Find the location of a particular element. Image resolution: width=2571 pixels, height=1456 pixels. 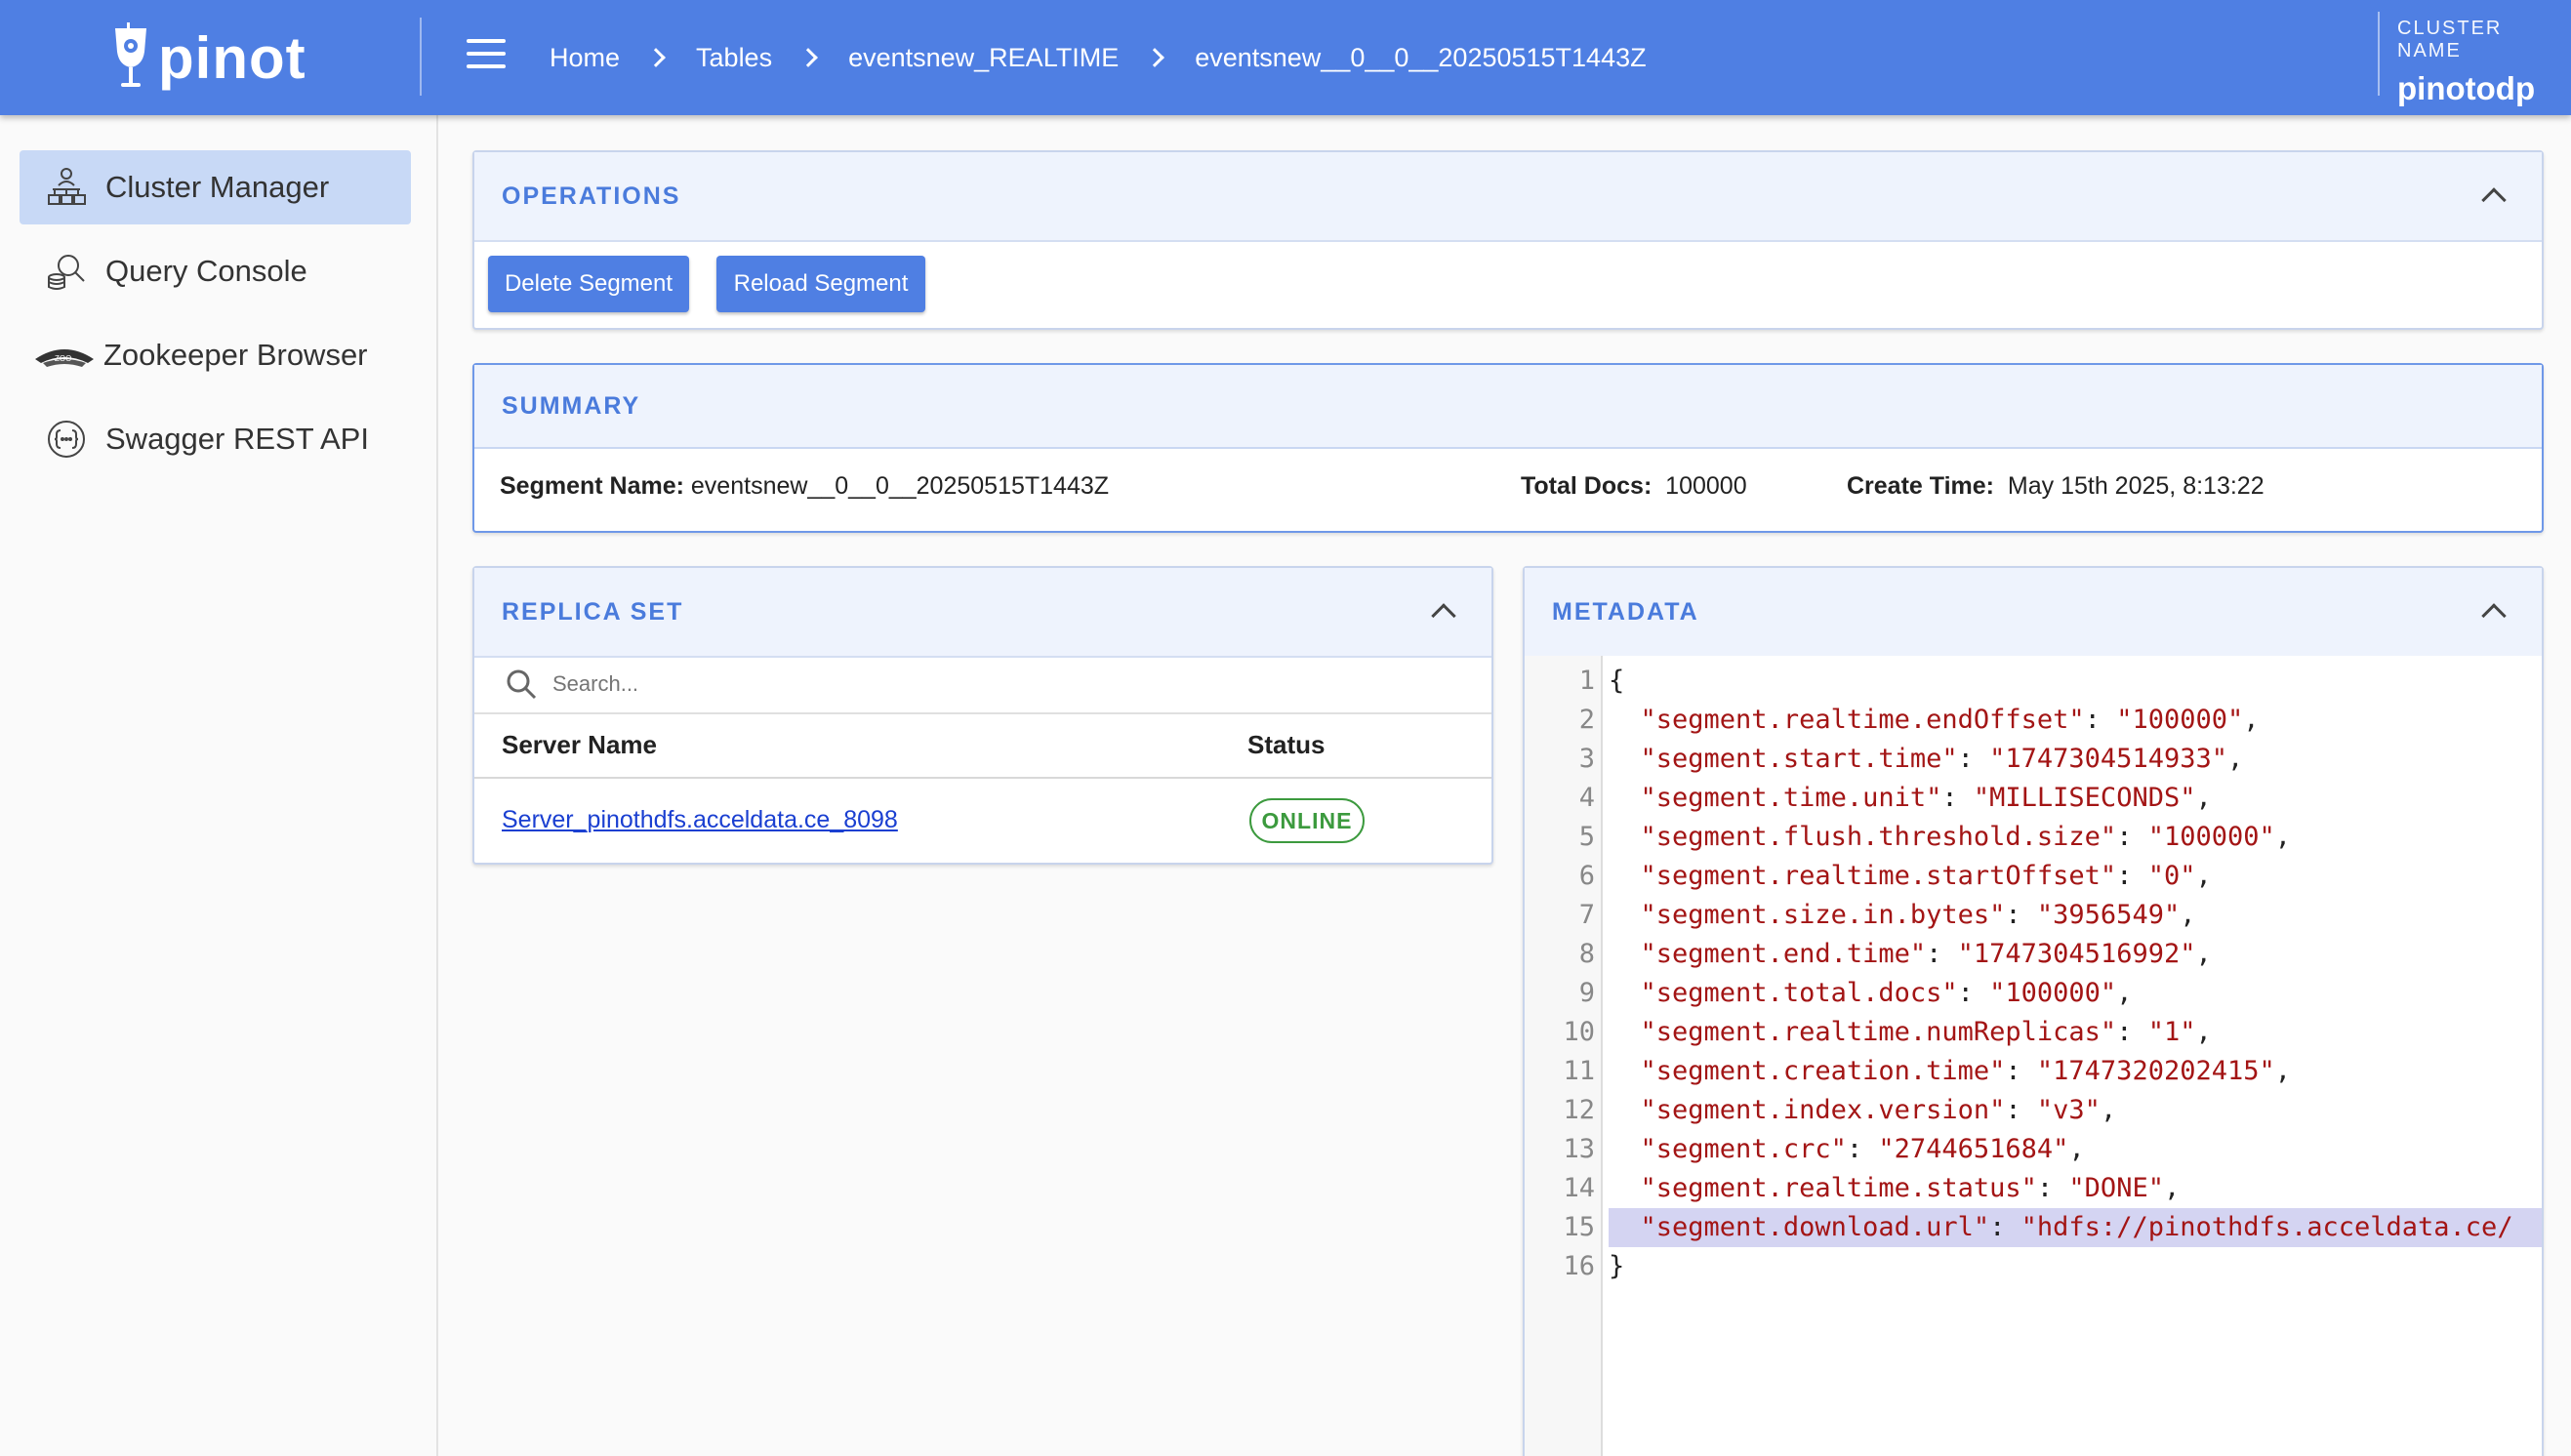

sidebar-item-query-console: Query Console is located at coordinates (215, 271).